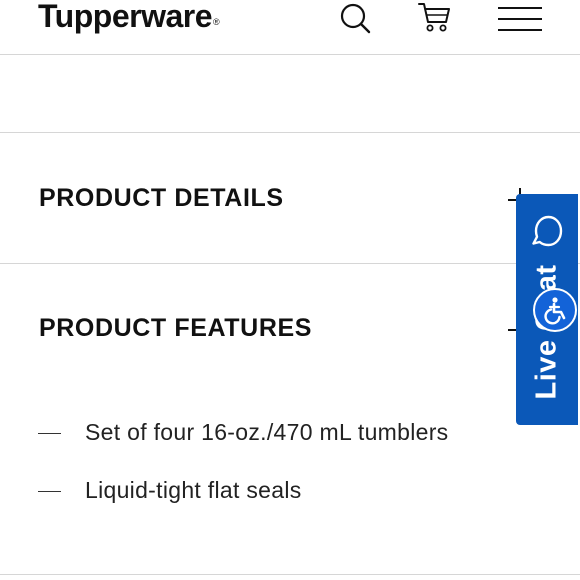  I want to click on menu-button, so click(520, 19).